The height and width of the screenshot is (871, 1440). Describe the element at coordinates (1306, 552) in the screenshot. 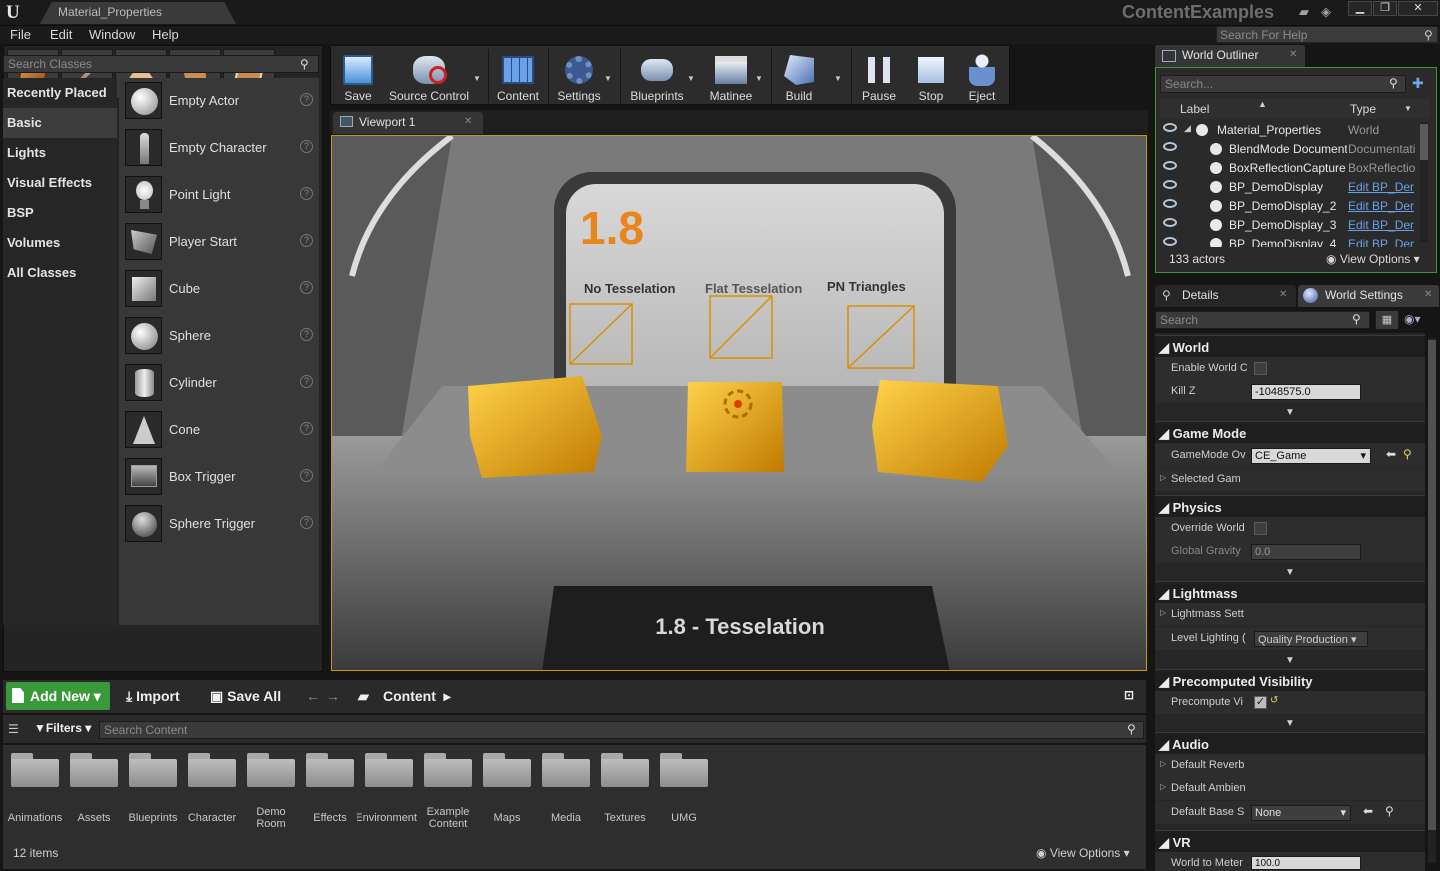

I see `gravity-field: 0.0` at that location.